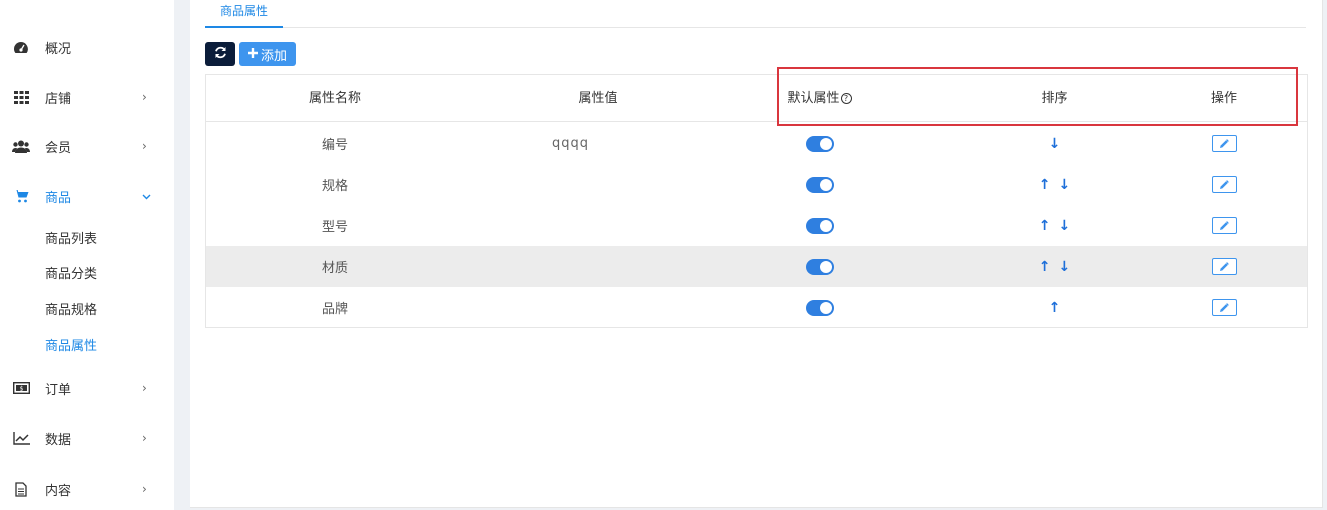 The width and height of the screenshot is (1327, 510). I want to click on refresh-icon, so click(220, 54).